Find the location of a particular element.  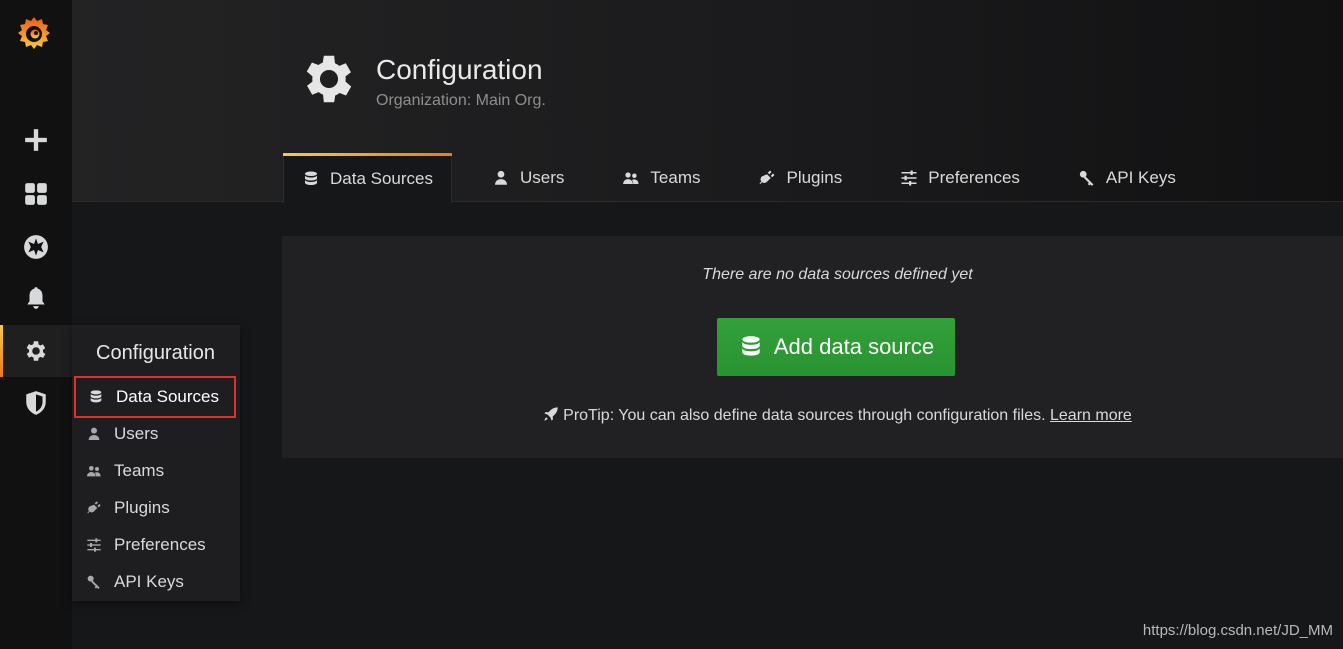

flyout-item-api-keys: API Keys is located at coordinates (155, 582).